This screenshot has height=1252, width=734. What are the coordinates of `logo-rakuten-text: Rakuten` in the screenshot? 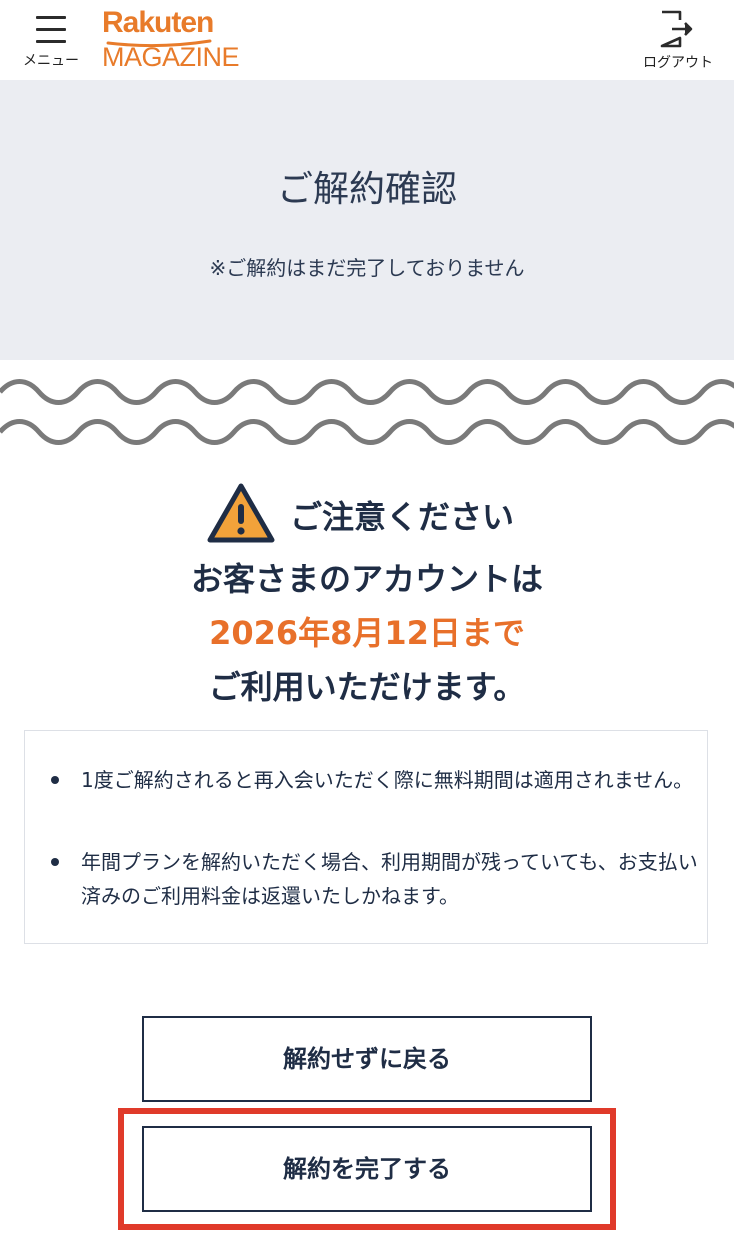 It's located at (158, 22).